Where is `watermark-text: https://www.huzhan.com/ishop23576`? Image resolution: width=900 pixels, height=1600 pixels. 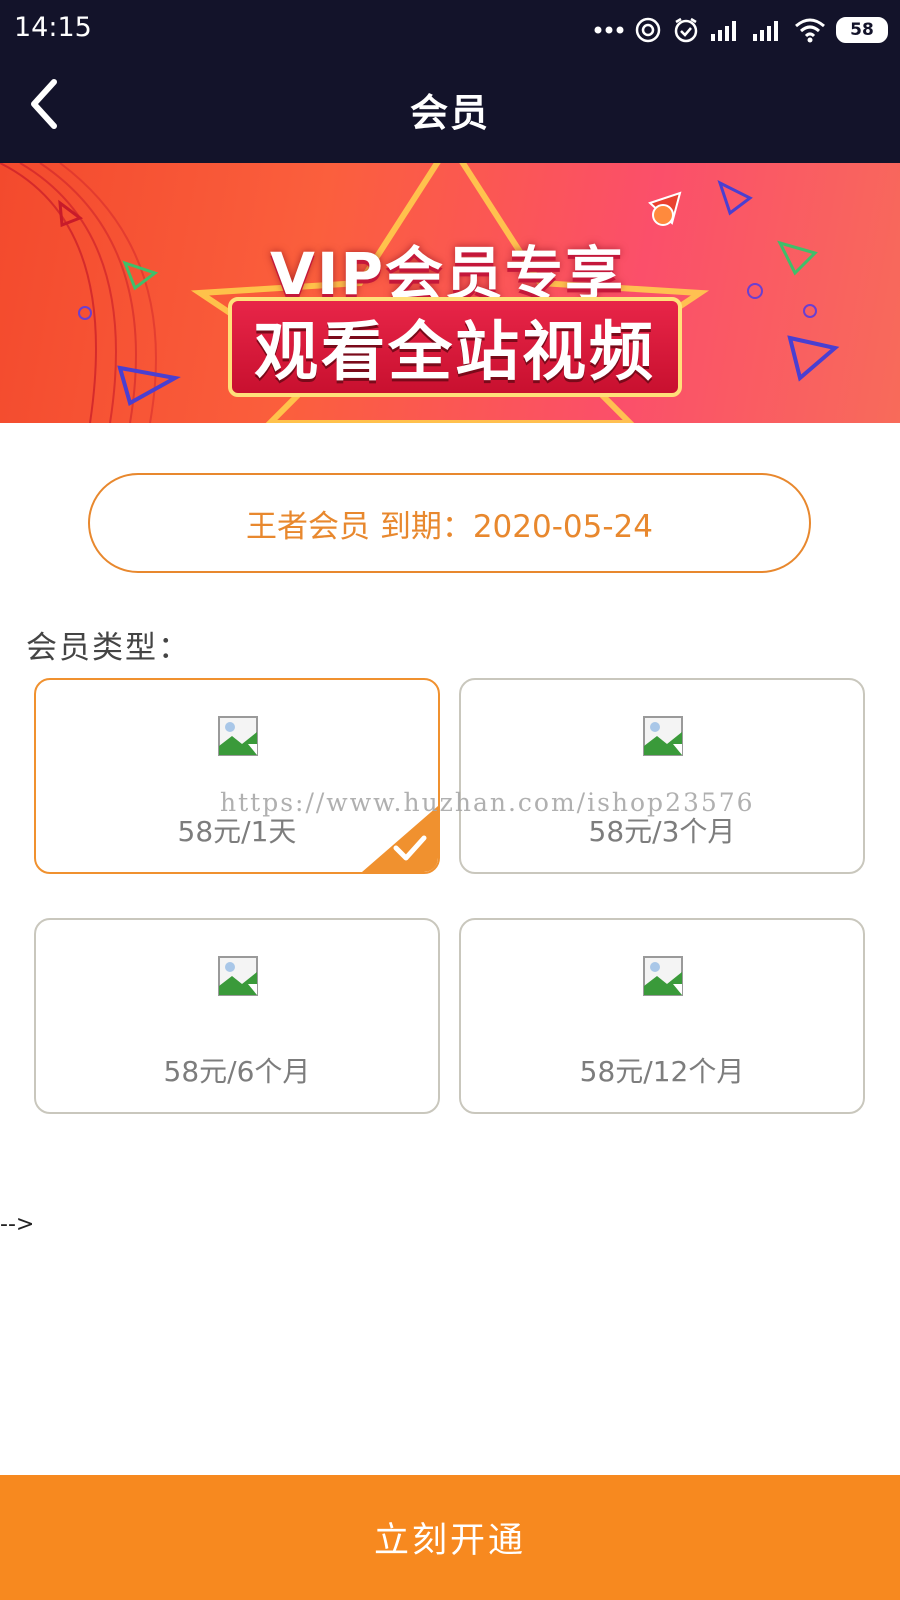
watermark-text: https://www.huzhan.com/ishop23576 is located at coordinates (487, 802).